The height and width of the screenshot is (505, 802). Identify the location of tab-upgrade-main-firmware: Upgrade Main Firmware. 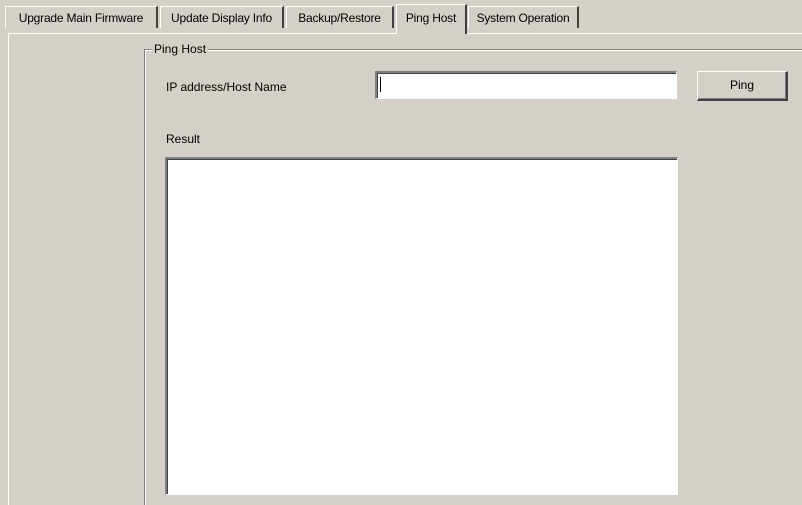
(81, 17).